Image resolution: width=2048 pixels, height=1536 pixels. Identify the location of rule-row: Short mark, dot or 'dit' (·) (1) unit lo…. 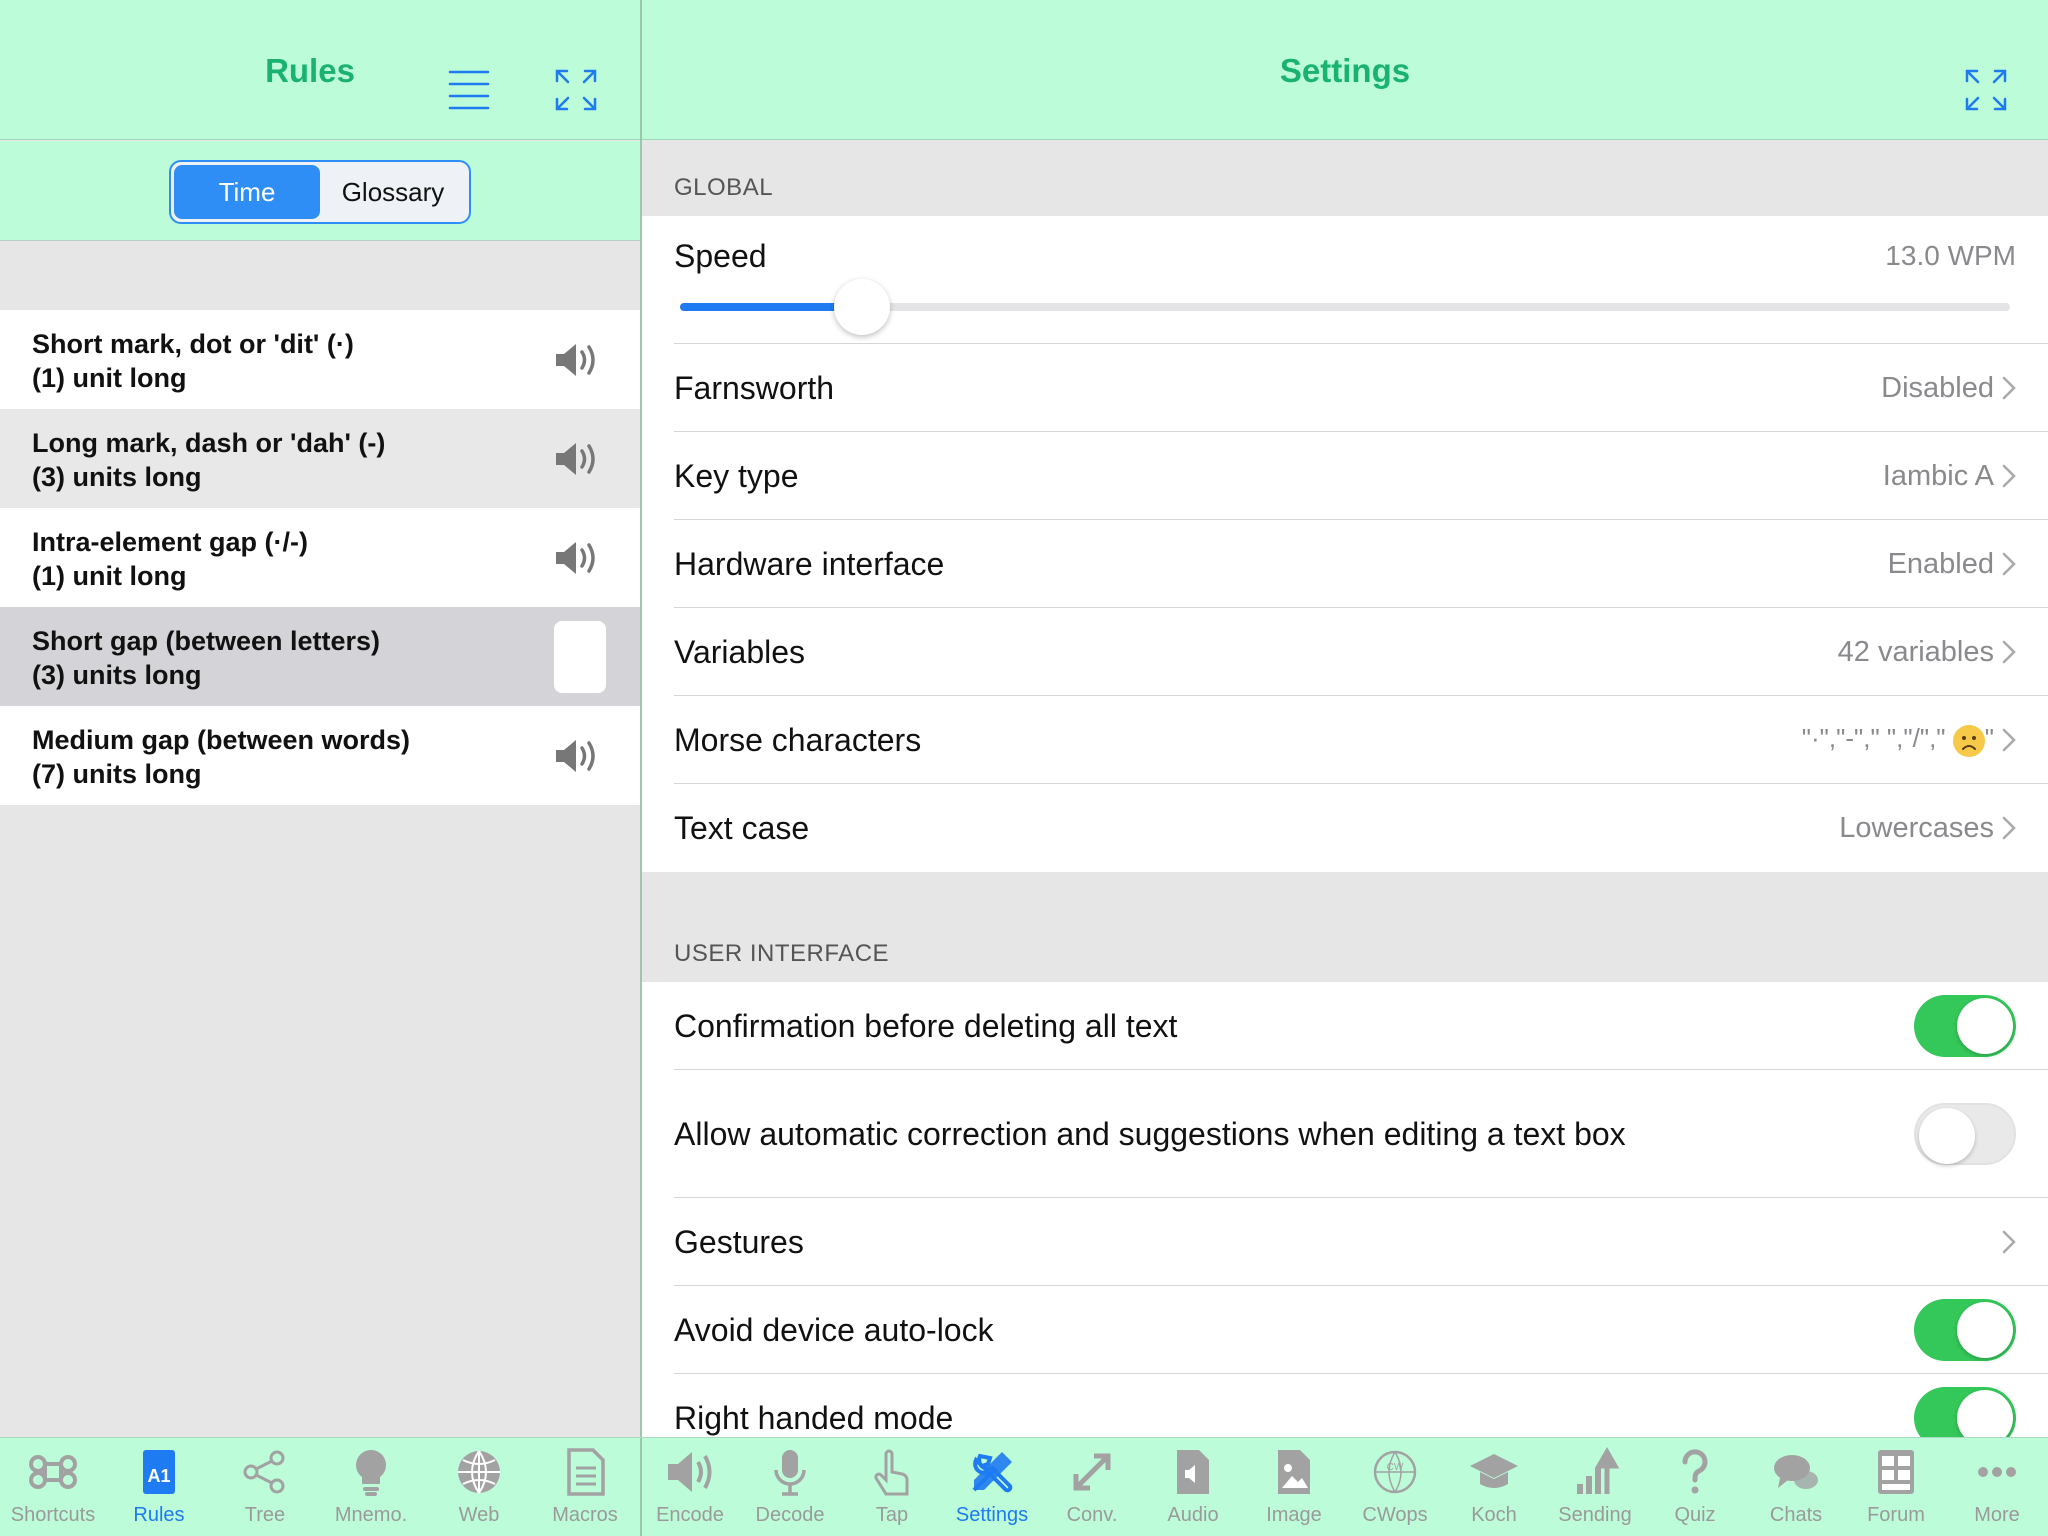
(320, 359).